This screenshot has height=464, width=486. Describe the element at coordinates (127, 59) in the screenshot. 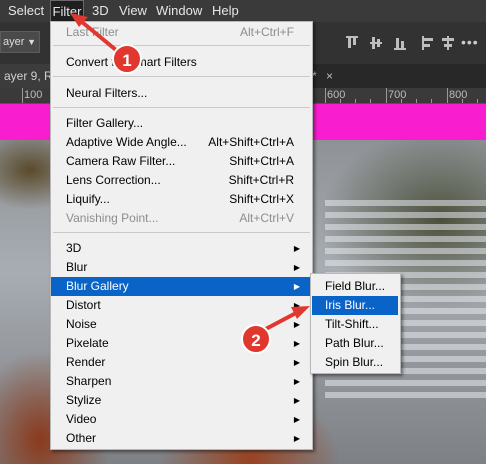

I see `step-1-badge: 1` at that location.